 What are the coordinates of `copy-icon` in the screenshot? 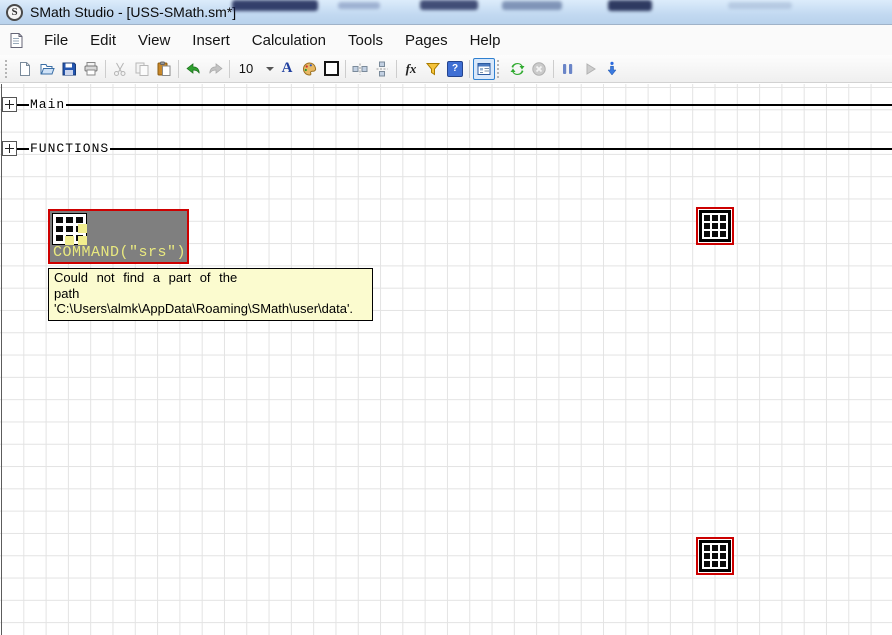 It's located at (142, 69).